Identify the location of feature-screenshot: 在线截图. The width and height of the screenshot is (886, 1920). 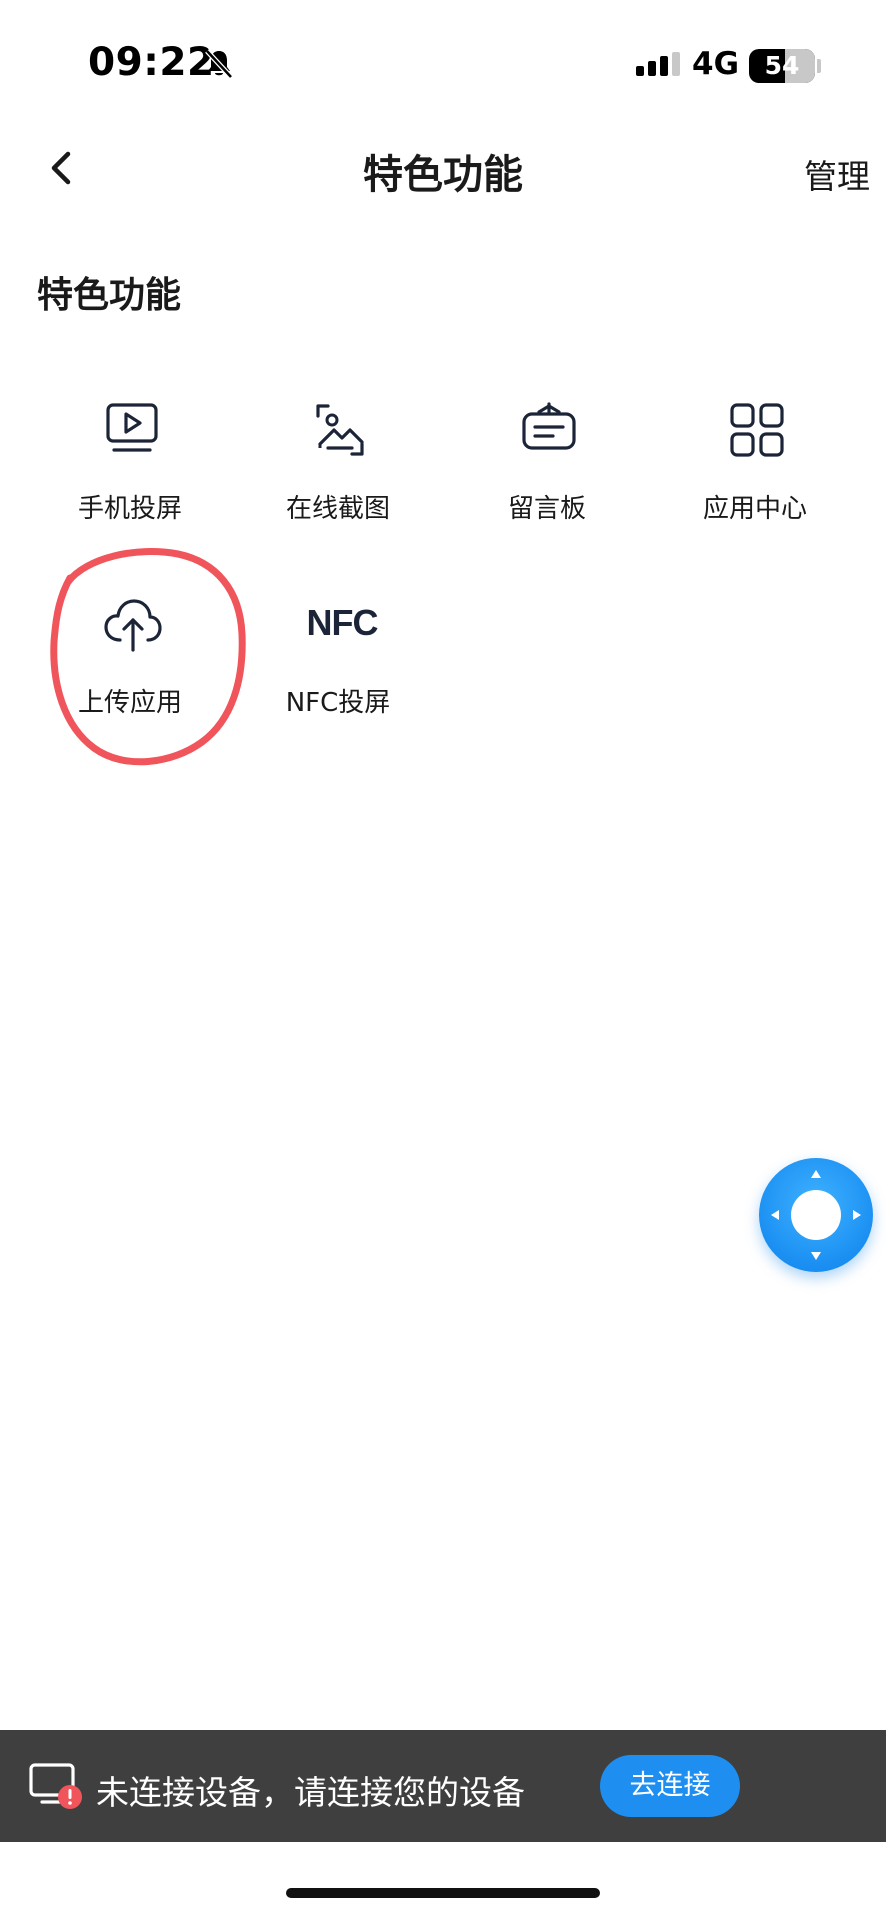
(338, 485).